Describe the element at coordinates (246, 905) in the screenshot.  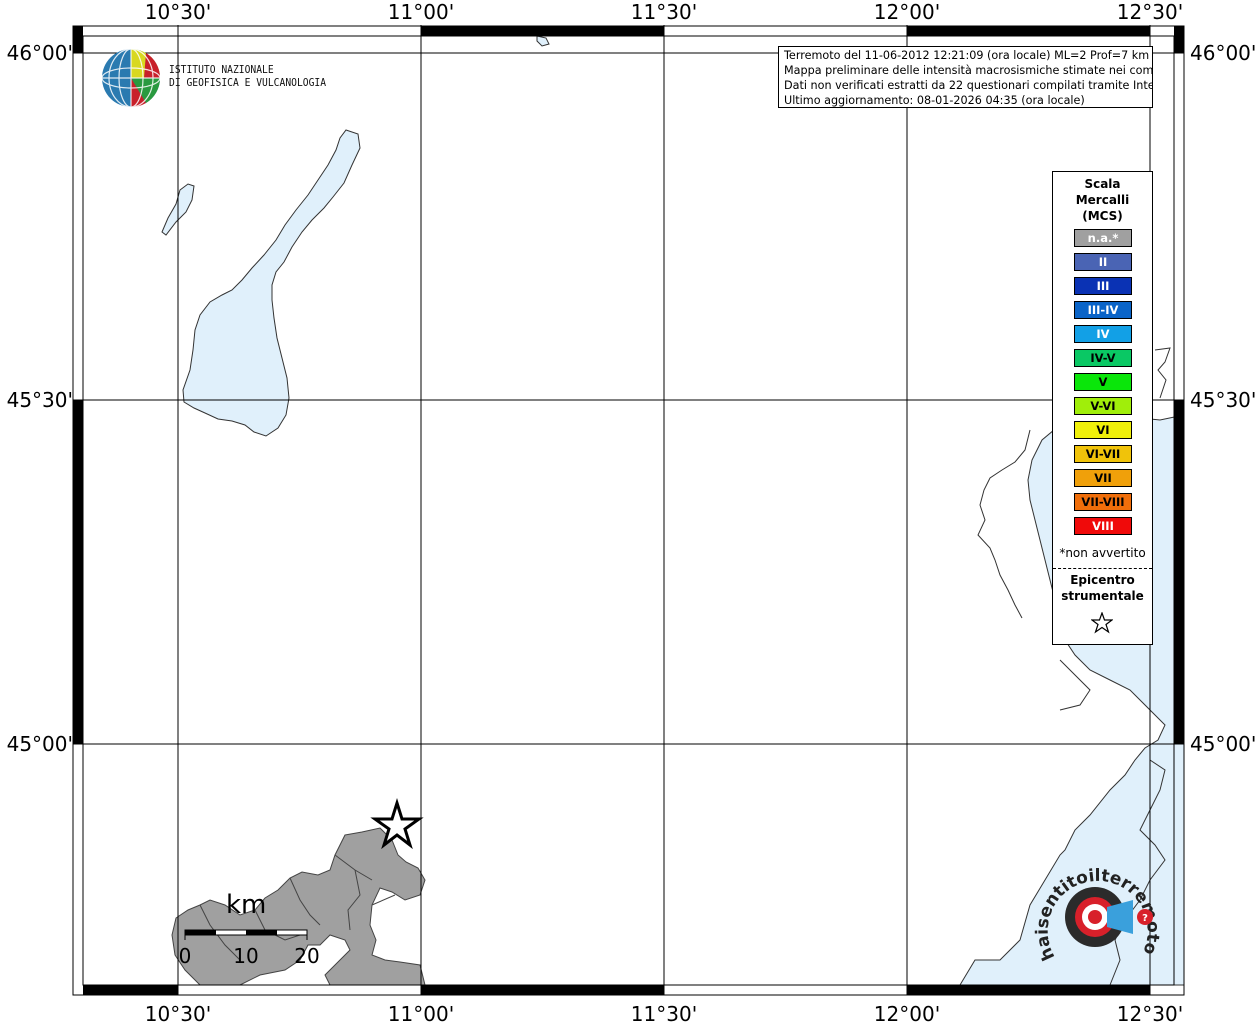
I see `scale-bar-unit: km` at that location.